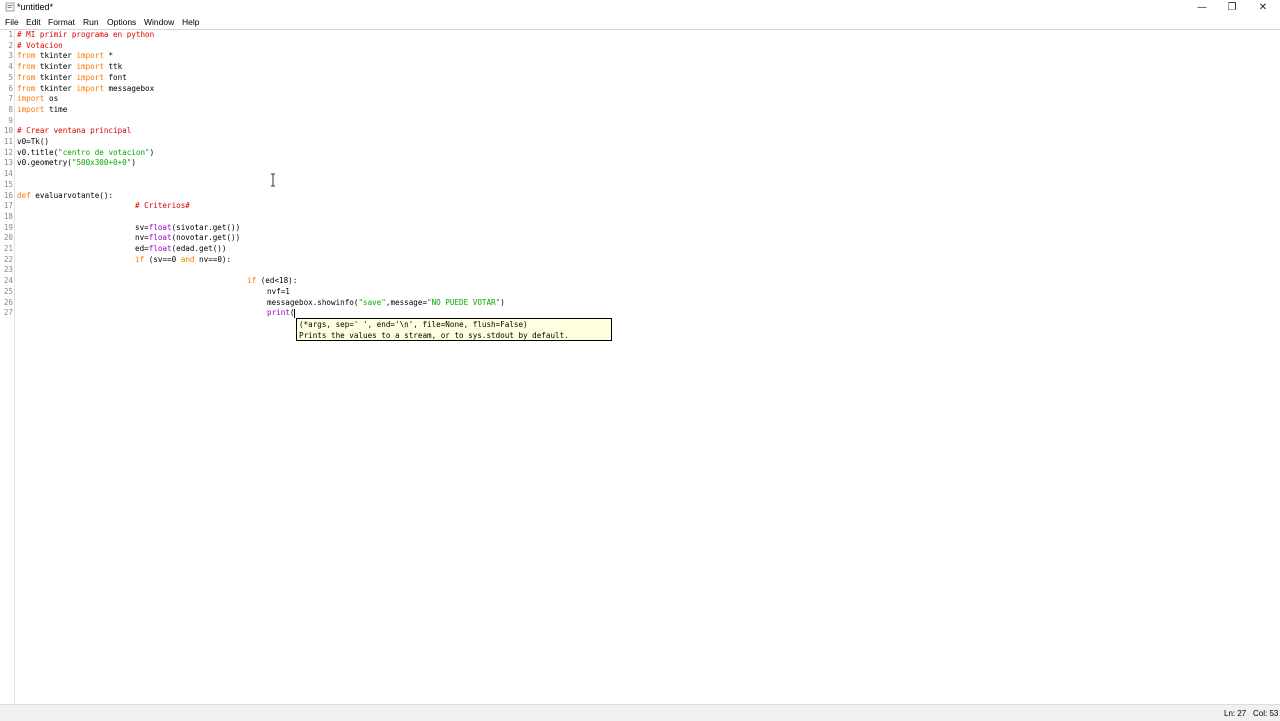 The image size is (1280, 721). Describe the element at coordinates (215, 259) in the screenshot. I see `statement: nv==0):` at that location.